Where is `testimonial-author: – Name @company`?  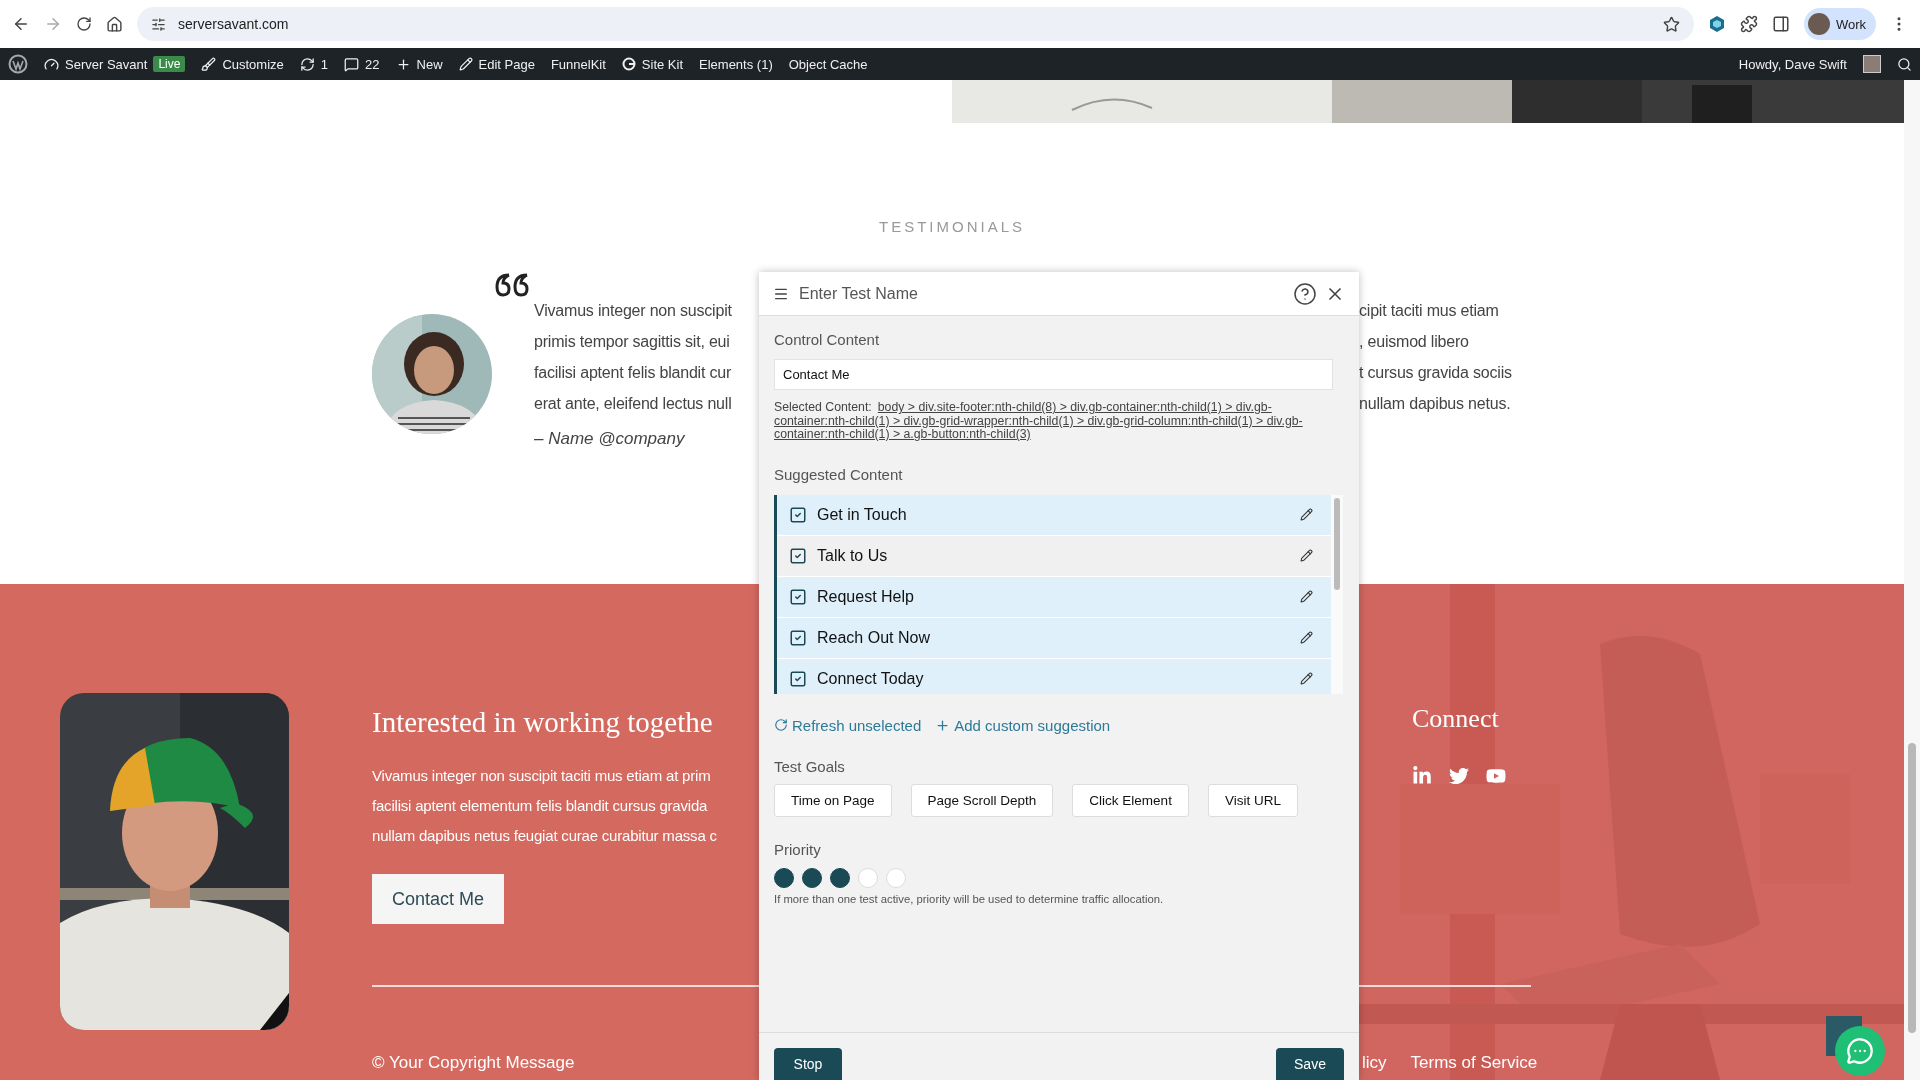 testimonial-author: – Name @company is located at coordinates (609, 439).